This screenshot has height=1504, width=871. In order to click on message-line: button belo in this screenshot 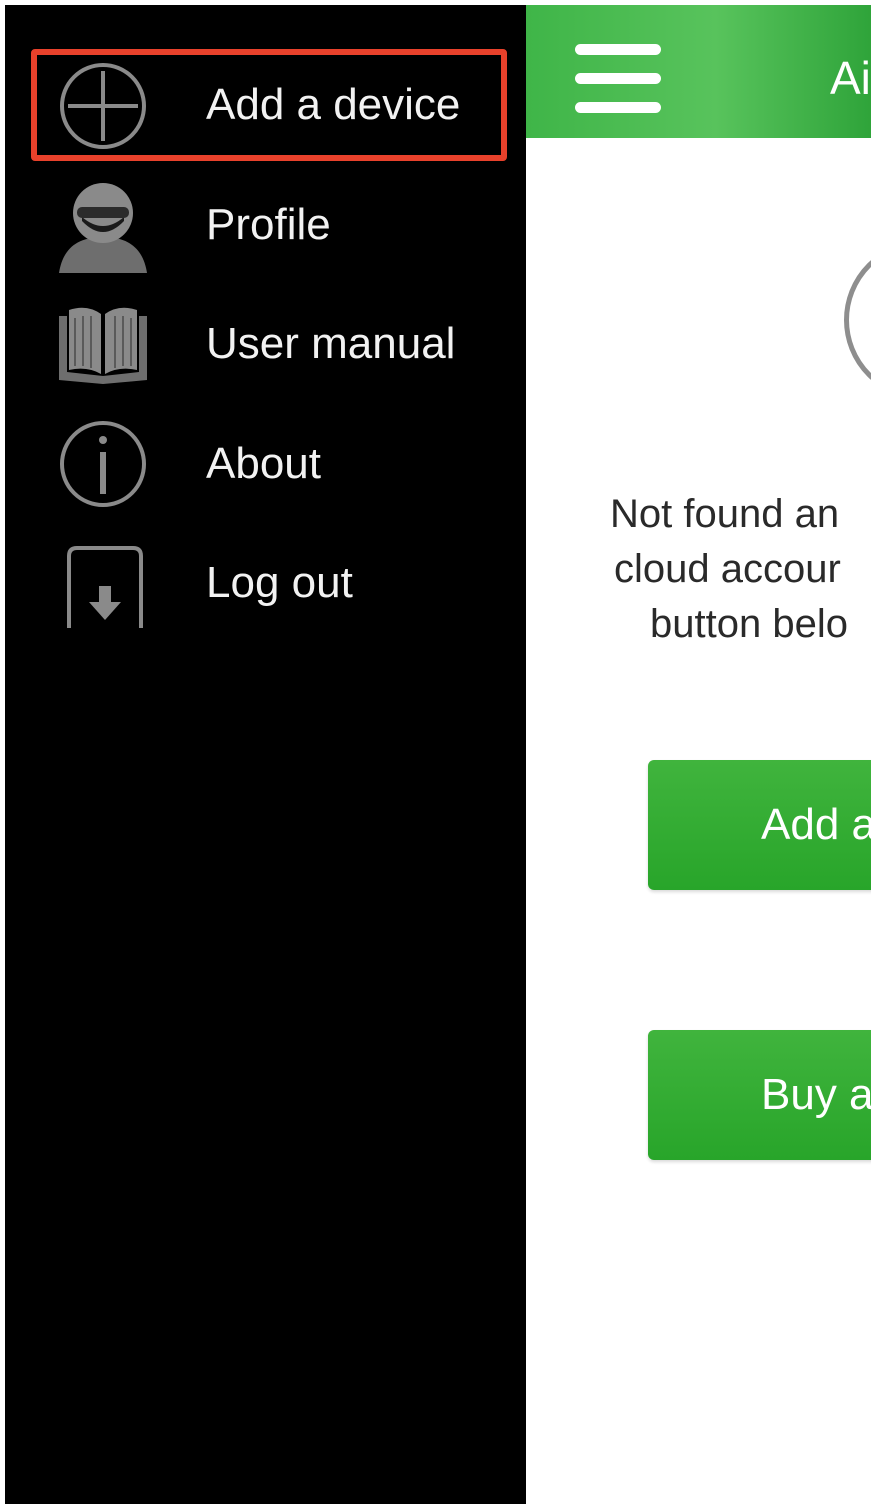, I will do `click(749, 624)`.